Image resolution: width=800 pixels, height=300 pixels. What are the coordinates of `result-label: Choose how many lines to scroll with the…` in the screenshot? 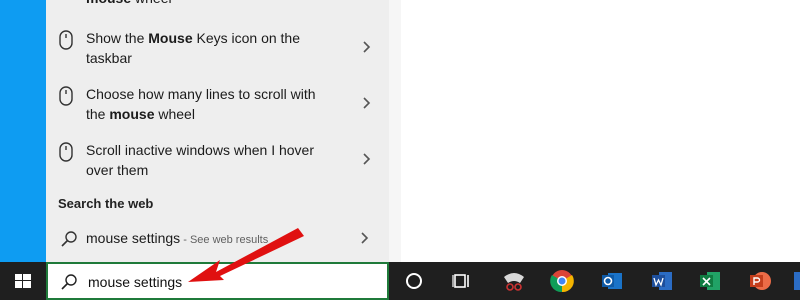 It's located at (201, 104).